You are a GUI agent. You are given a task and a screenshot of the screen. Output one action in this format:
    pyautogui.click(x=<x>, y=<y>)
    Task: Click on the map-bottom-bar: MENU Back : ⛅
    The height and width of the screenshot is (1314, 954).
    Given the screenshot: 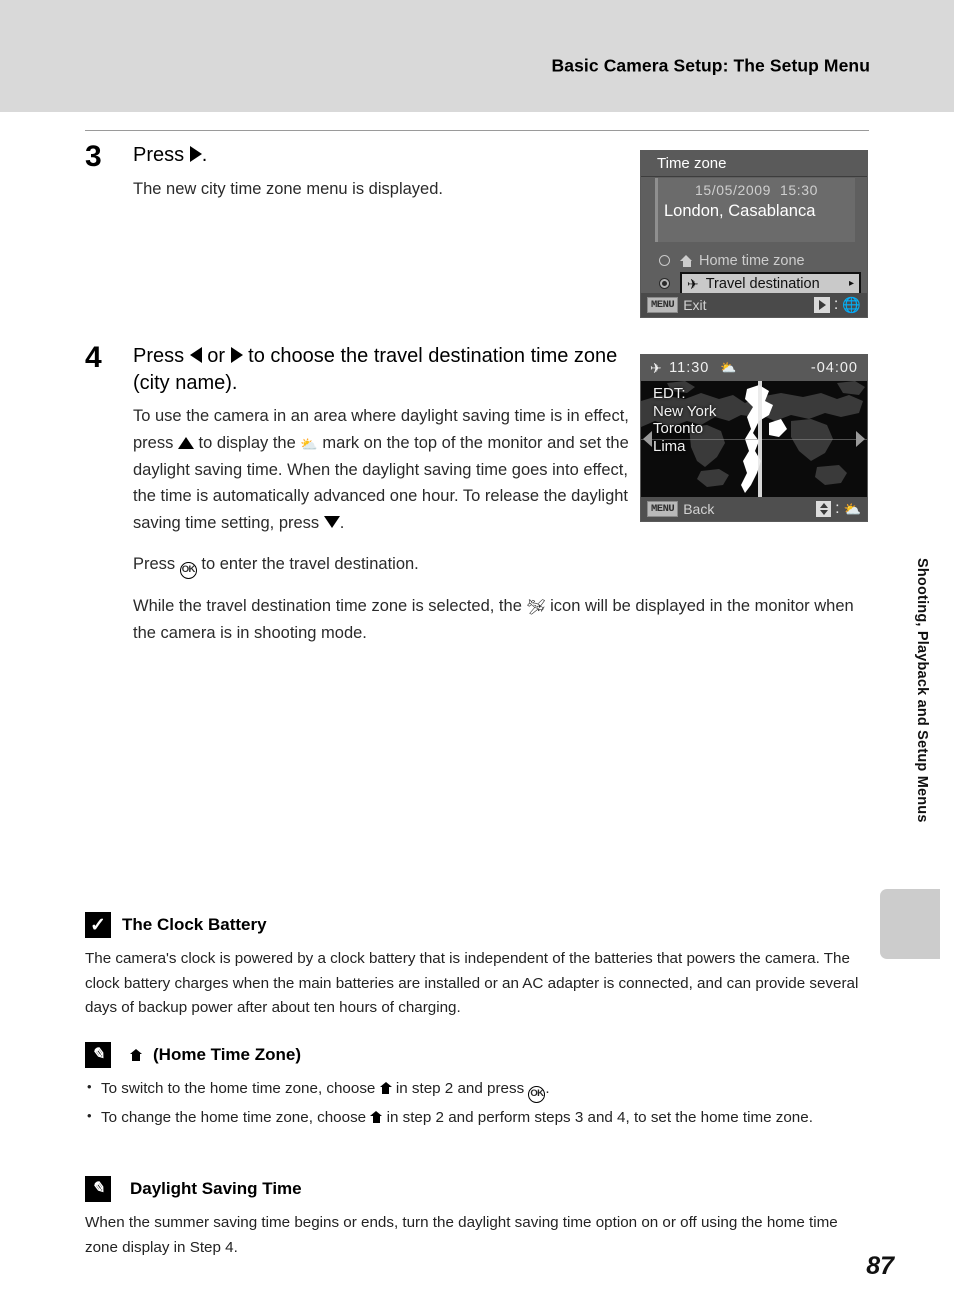 What is the action you would take?
    pyautogui.click(x=754, y=509)
    